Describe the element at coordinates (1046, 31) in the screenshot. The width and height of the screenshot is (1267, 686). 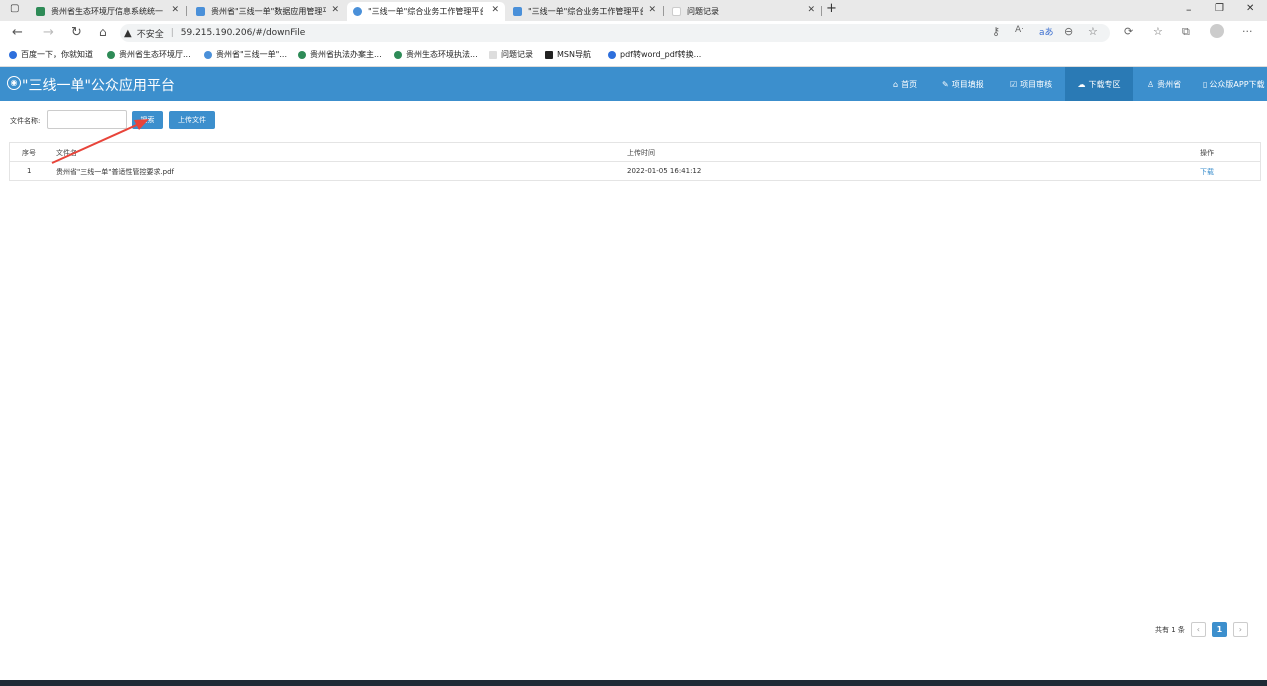
I see `translate-icon: aあ` at that location.